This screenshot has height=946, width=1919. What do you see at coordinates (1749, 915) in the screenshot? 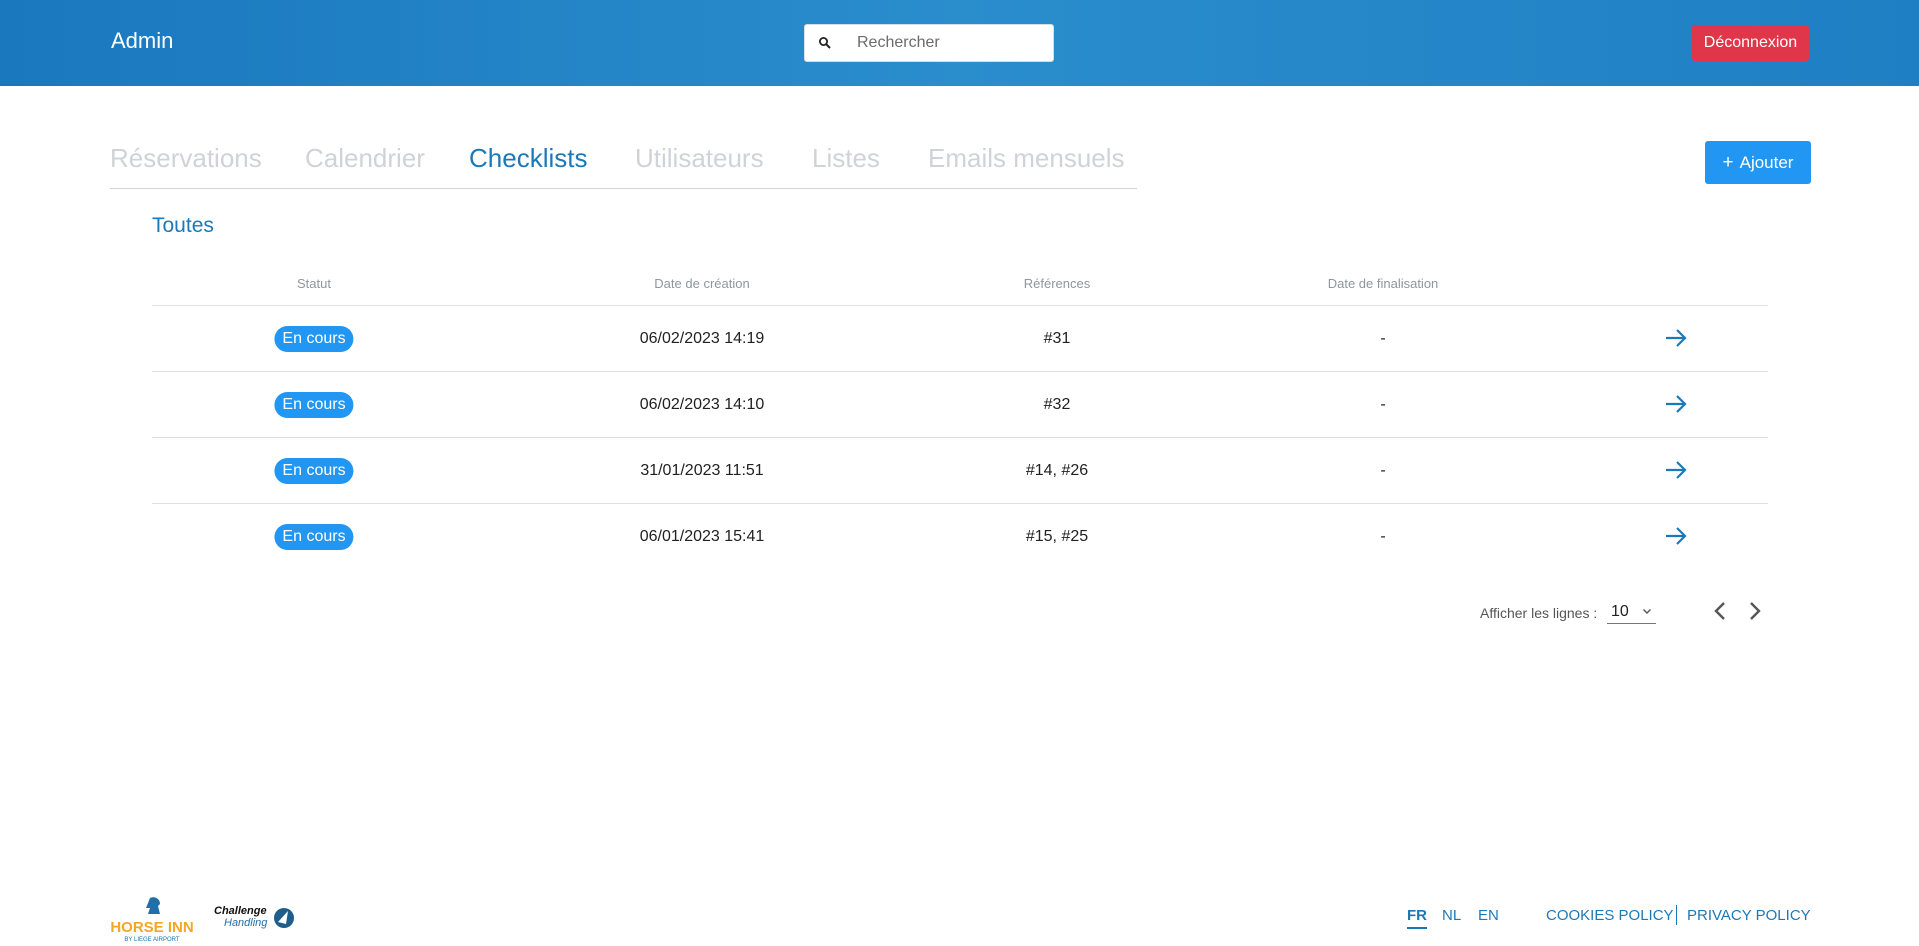
I see `privacy-policy-link: PRIVACY POLICY` at bounding box center [1749, 915].